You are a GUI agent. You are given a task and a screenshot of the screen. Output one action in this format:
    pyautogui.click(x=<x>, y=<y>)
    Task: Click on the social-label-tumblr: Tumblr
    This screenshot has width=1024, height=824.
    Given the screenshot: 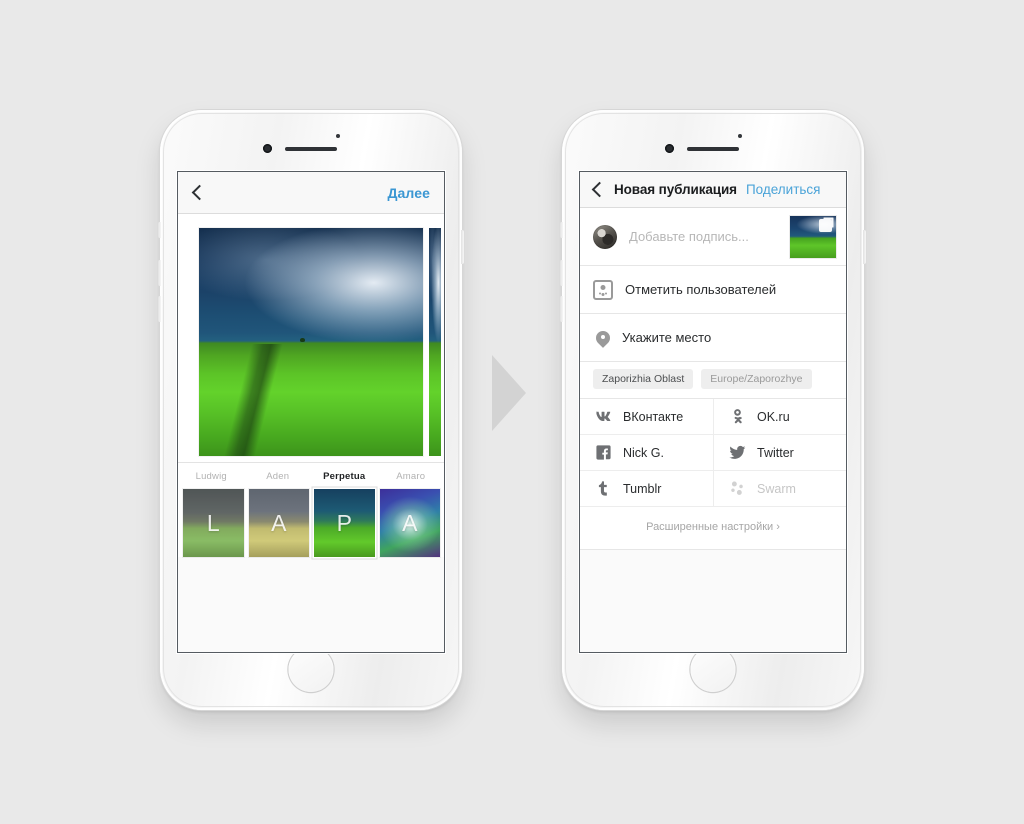 What is the action you would take?
    pyautogui.click(x=642, y=488)
    